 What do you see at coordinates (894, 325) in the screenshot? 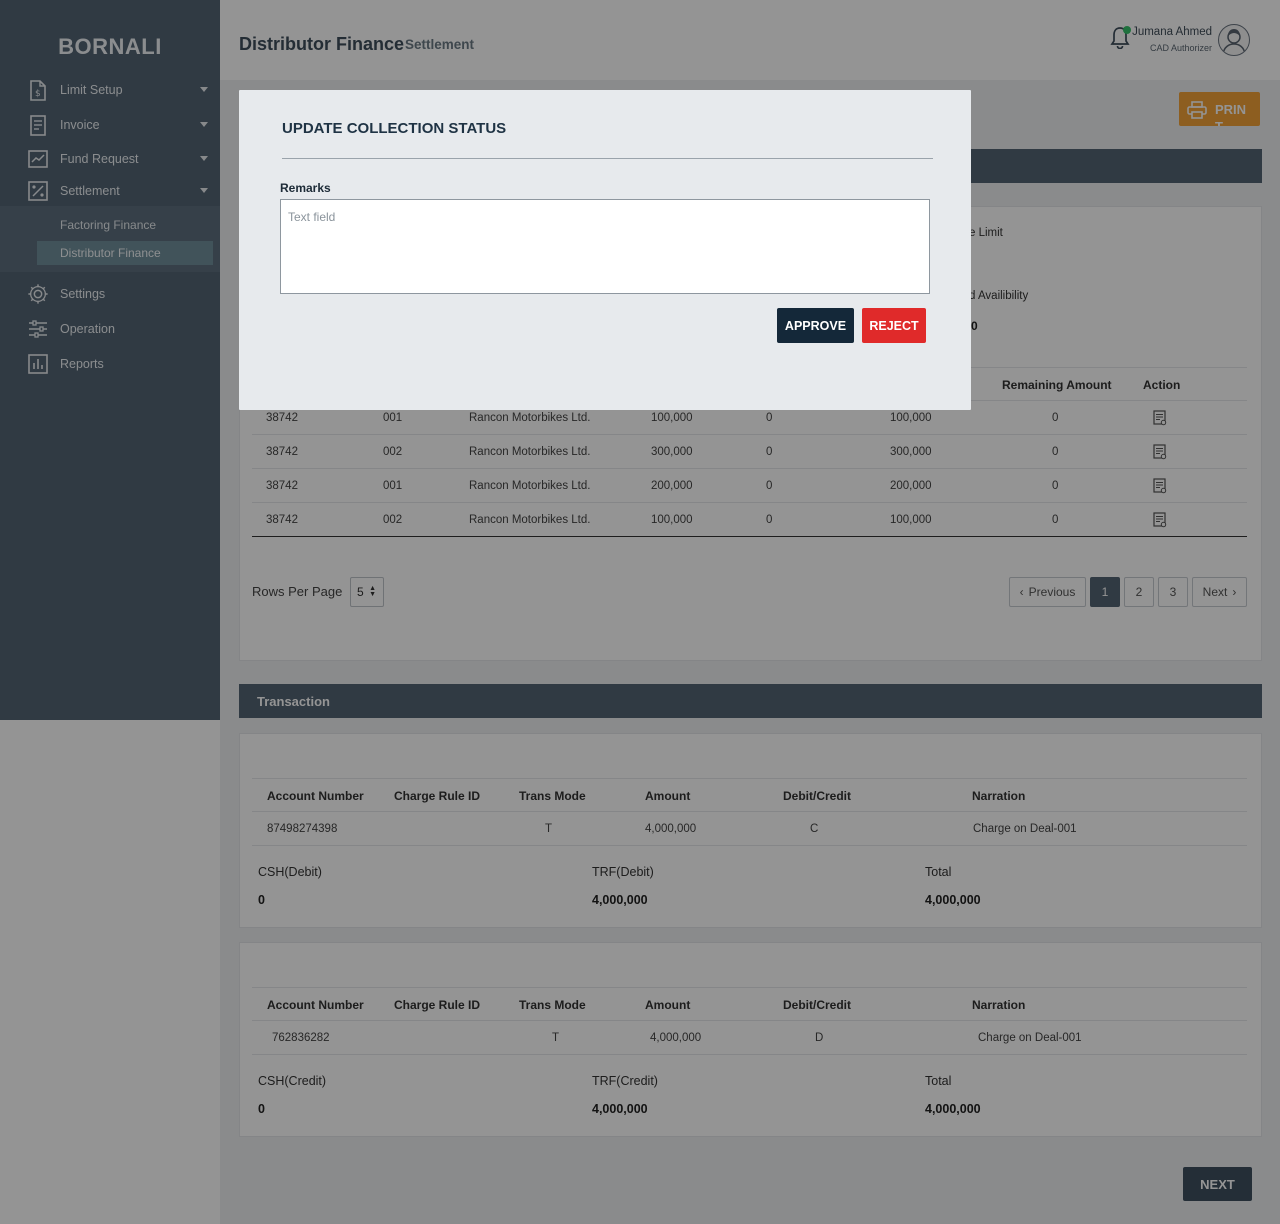
I see `reject-button: REJECT` at bounding box center [894, 325].